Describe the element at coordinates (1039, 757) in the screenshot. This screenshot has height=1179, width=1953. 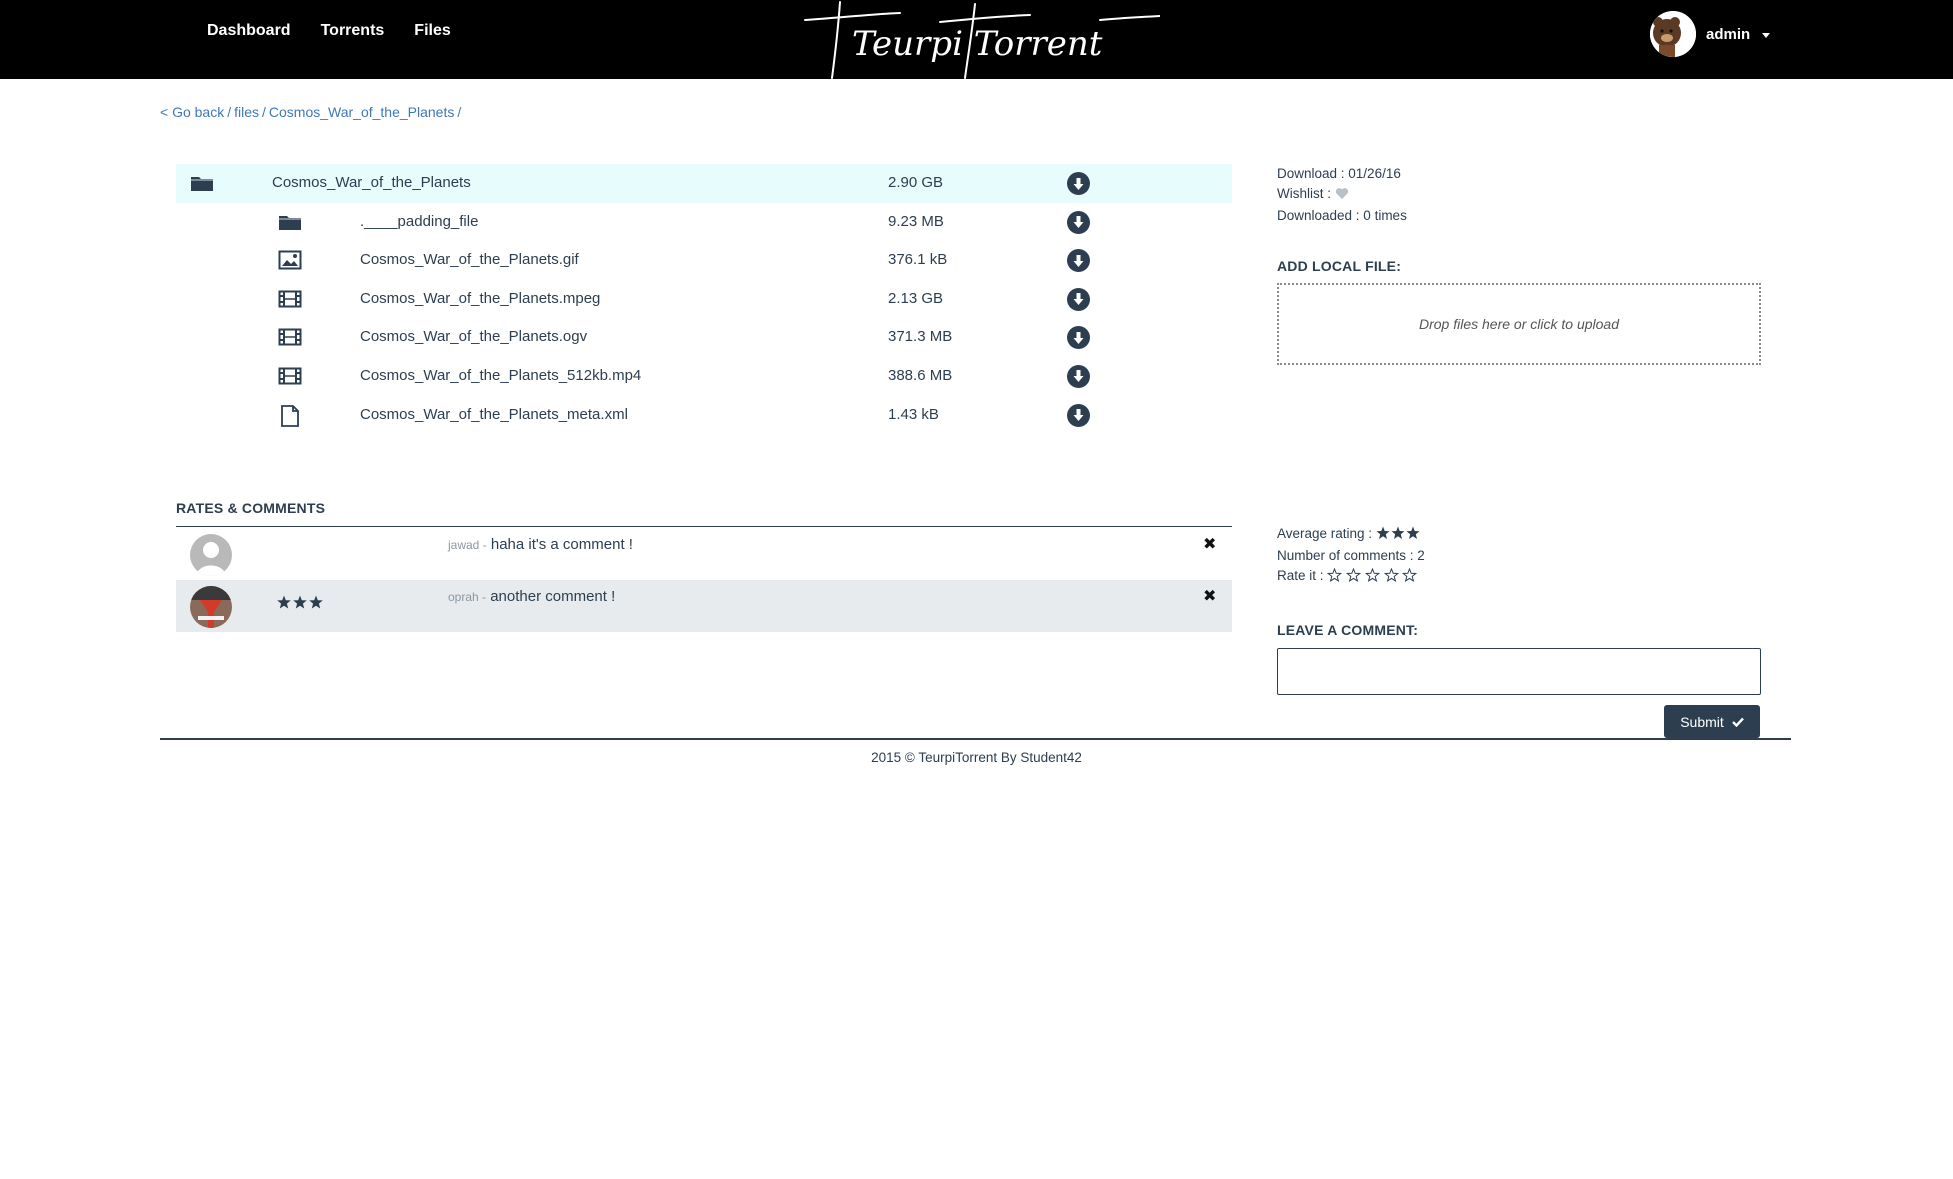
I see `footer-suffix: By Student42` at that location.